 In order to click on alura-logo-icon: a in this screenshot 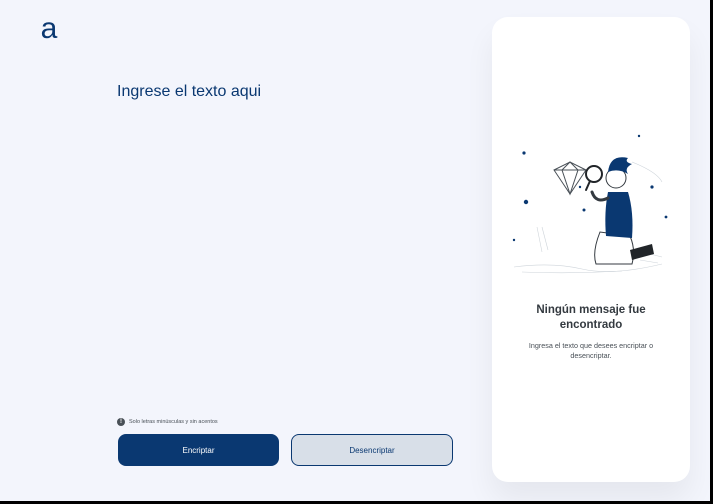, I will do `click(49, 29)`.